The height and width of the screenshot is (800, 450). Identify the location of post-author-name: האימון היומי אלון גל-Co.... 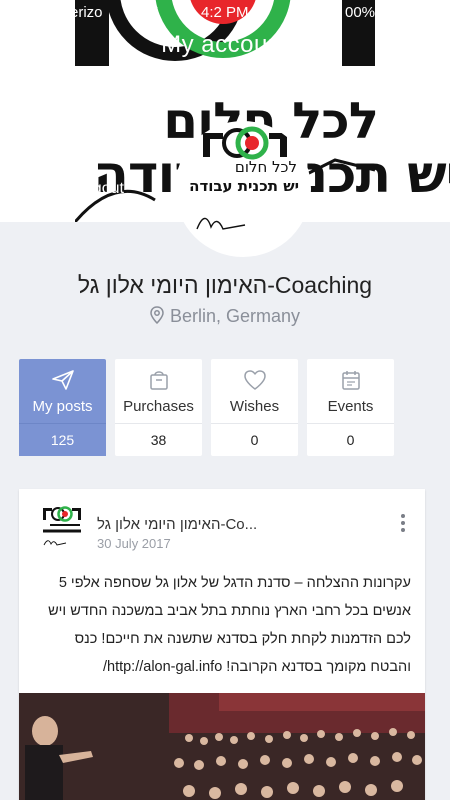
(177, 524).